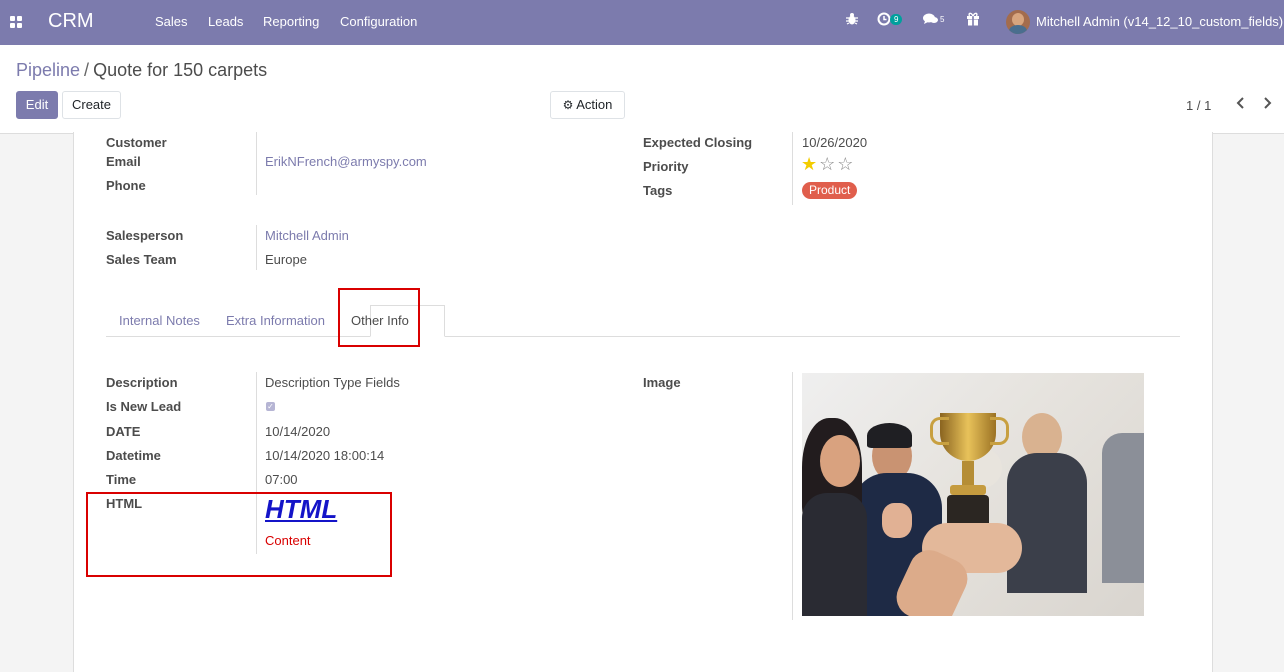 The image size is (1284, 672). I want to click on edit-button: Edit, so click(37, 105).